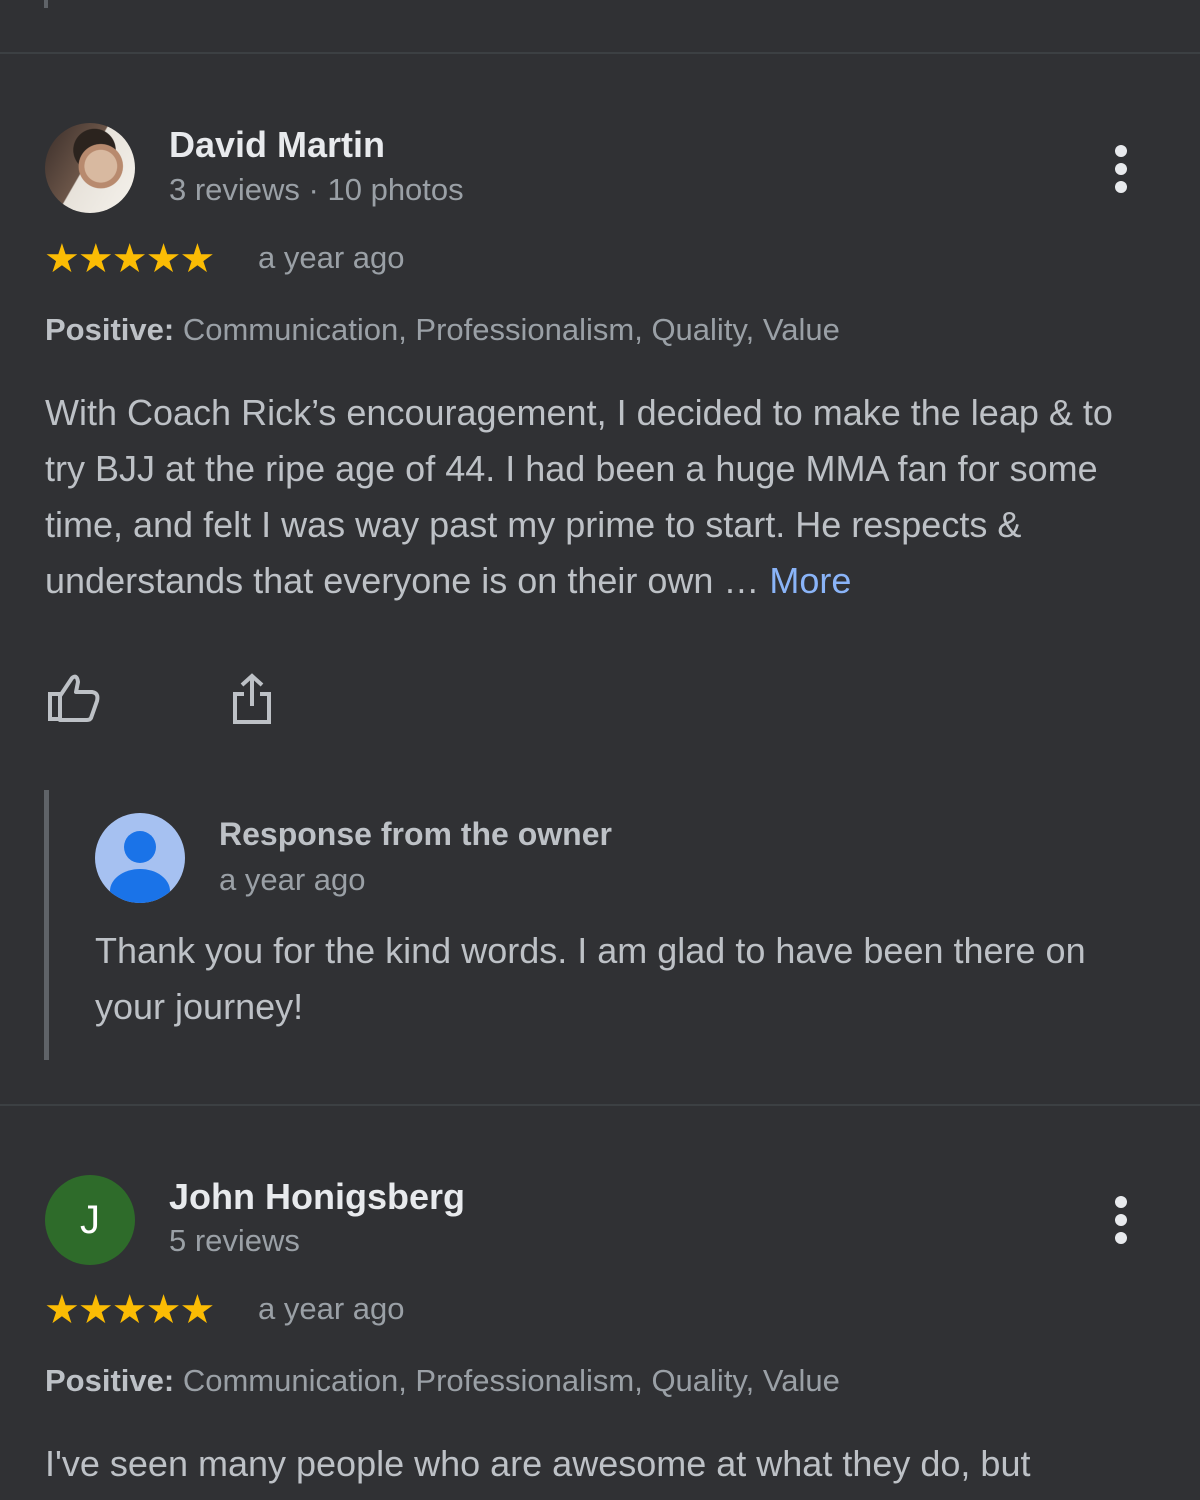 The height and width of the screenshot is (1500, 1200). What do you see at coordinates (90, 1220) in the screenshot?
I see `reviewer-avatar: J` at bounding box center [90, 1220].